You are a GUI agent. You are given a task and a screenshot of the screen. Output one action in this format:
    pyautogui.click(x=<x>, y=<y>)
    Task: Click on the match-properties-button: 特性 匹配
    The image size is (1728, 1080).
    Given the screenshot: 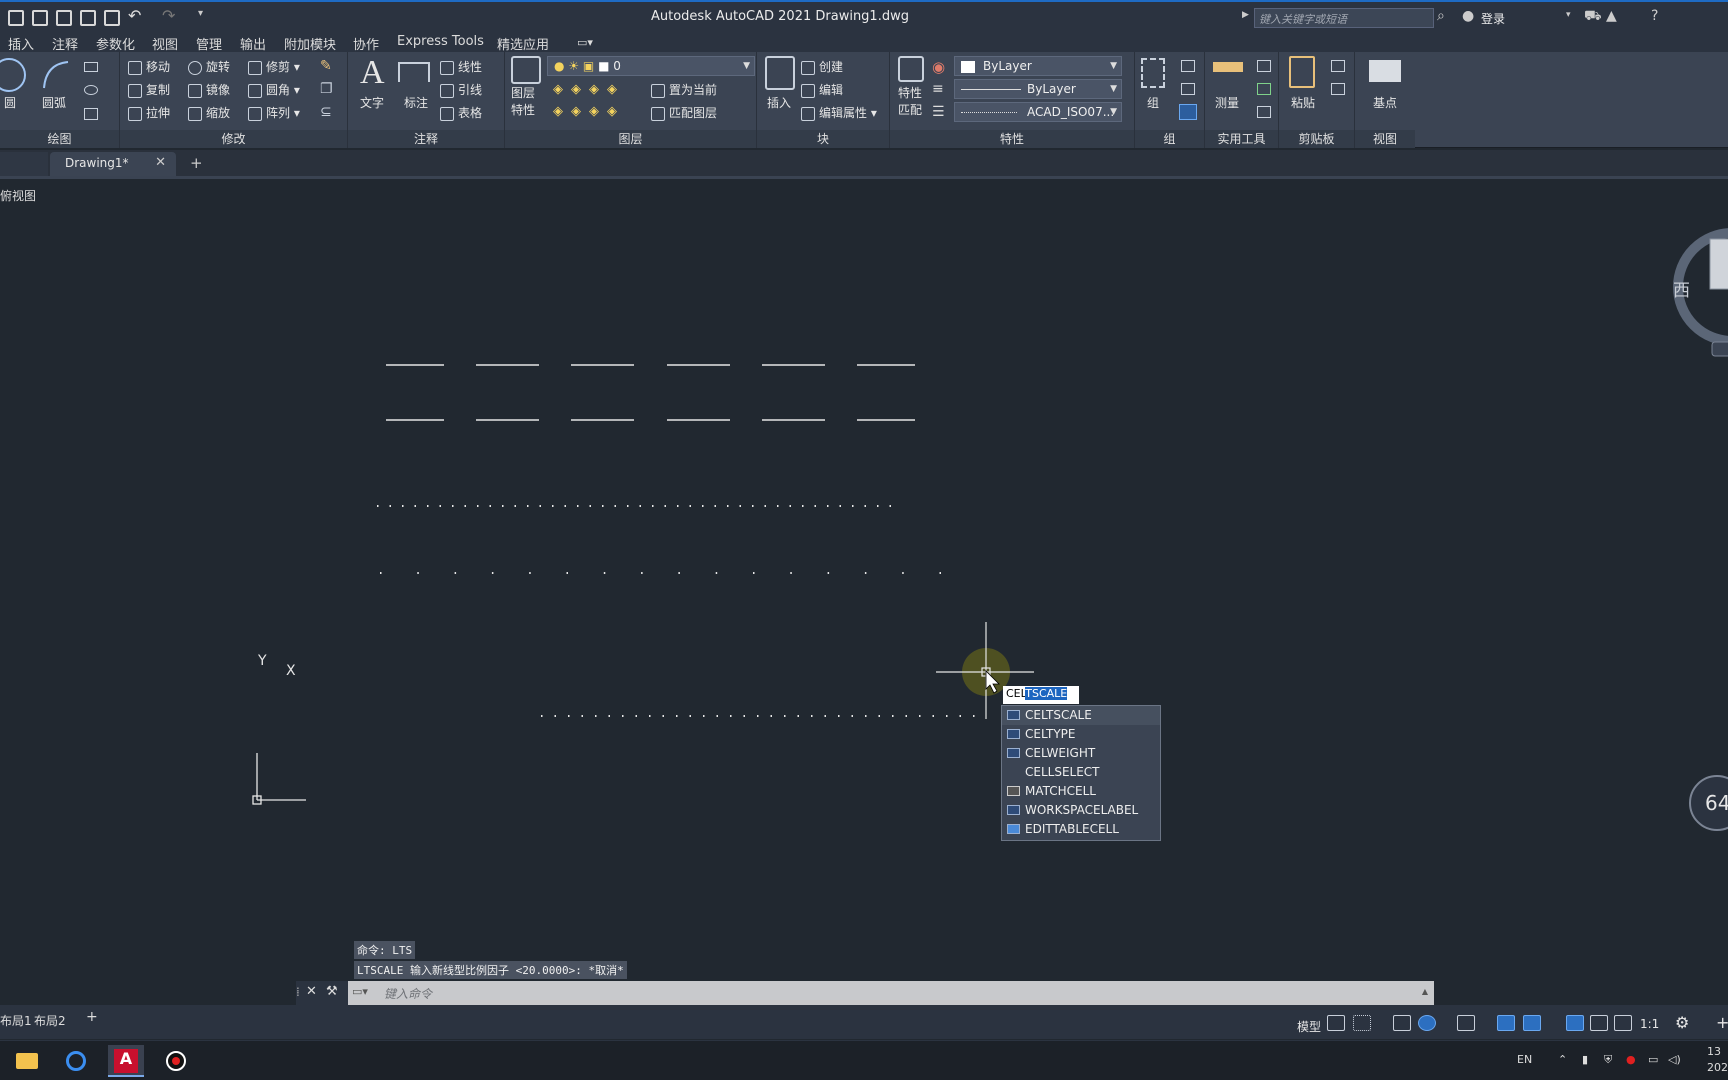 What is the action you would take?
    pyautogui.click(x=910, y=101)
    